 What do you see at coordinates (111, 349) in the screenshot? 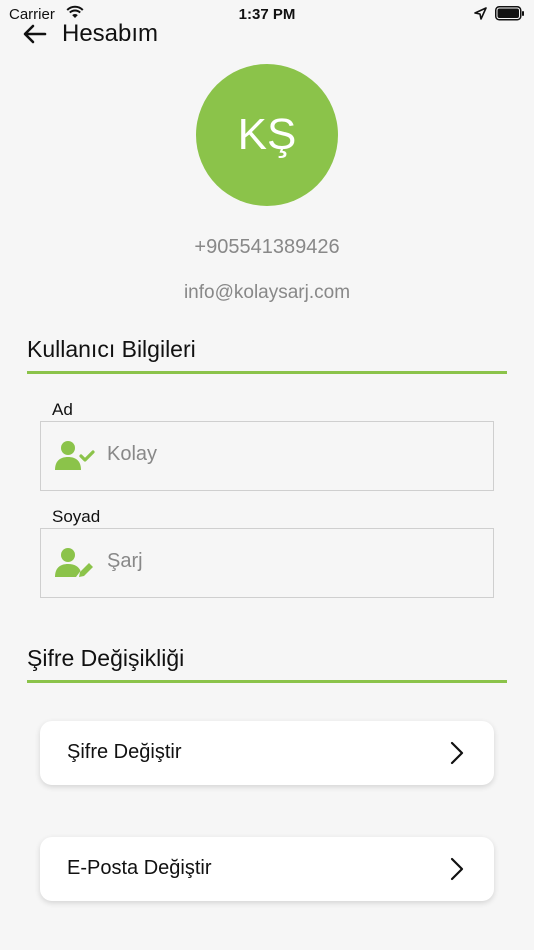
I see `user-info-section-title: Kullanıcı Bilgileri` at bounding box center [111, 349].